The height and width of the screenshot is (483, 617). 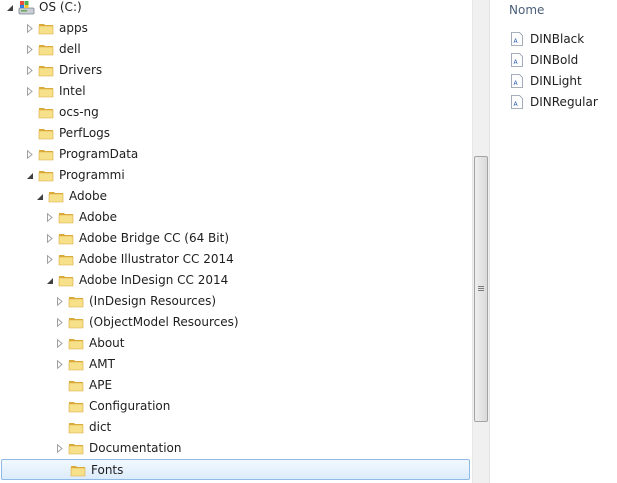 I want to click on tree-item-label: OS (C:), so click(x=60, y=7).